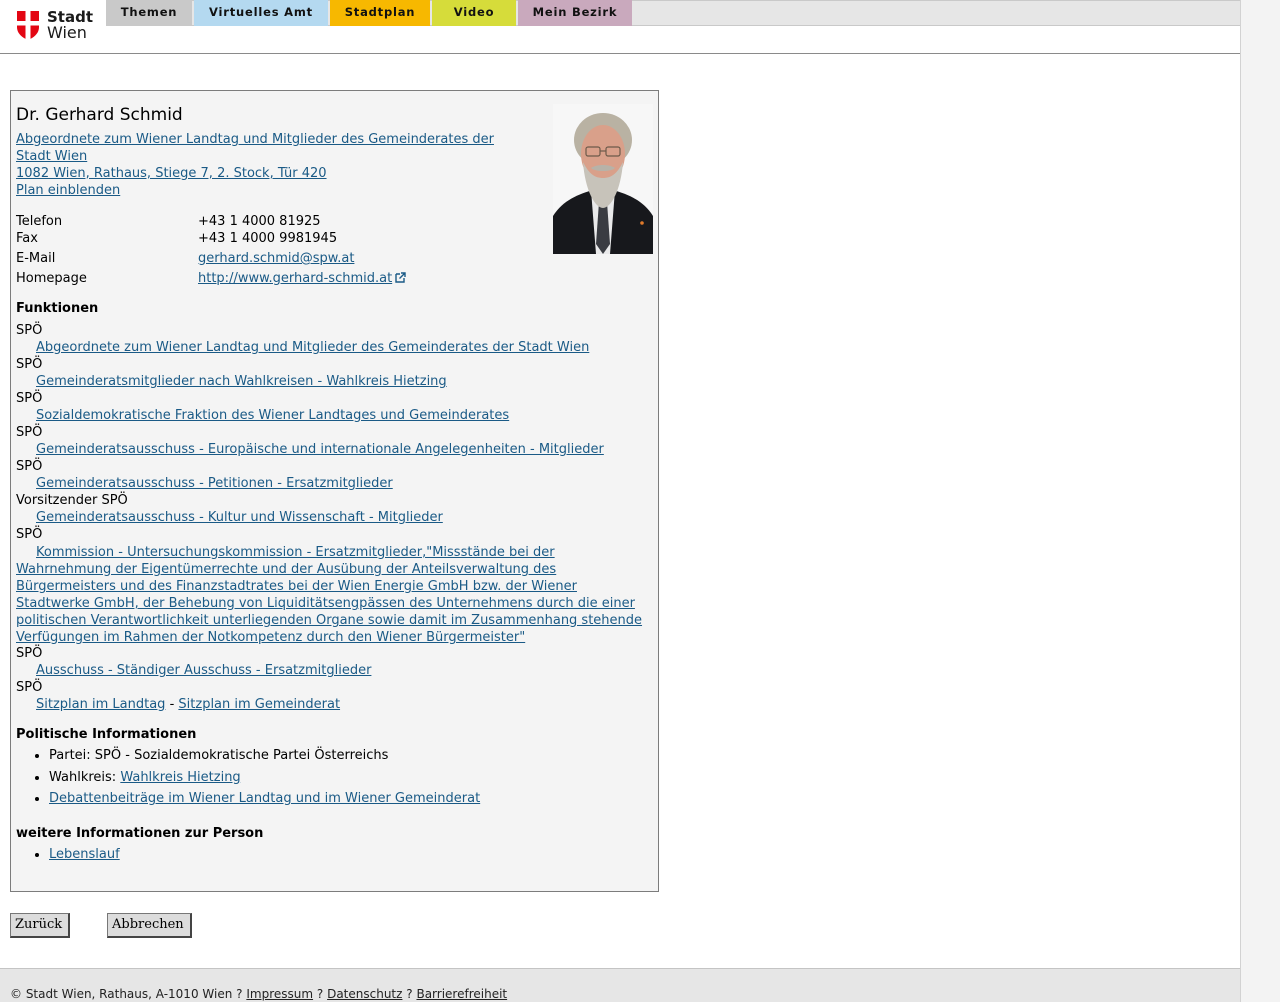  What do you see at coordinates (279, 994) in the screenshot?
I see `impressum-link: Impressum` at bounding box center [279, 994].